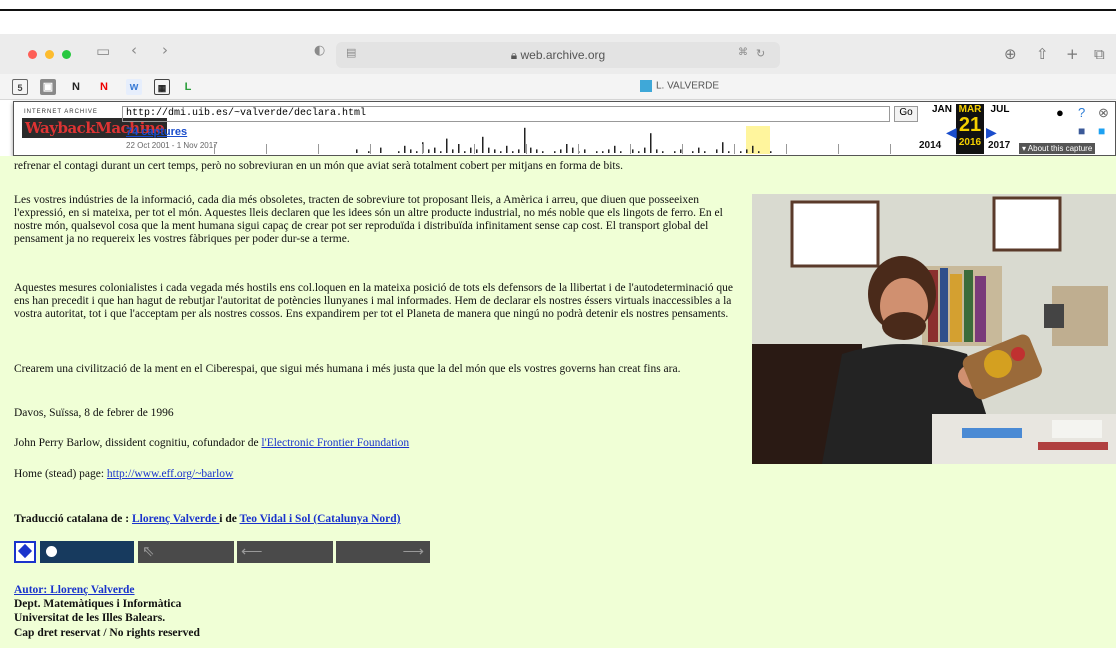 Image resolution: width=1116 pixels, height=648 pixels. What do you see at coordinates (1060, 112) in the screenshot?
I see `account-icon: ●` at bounding box center [1060, 112].